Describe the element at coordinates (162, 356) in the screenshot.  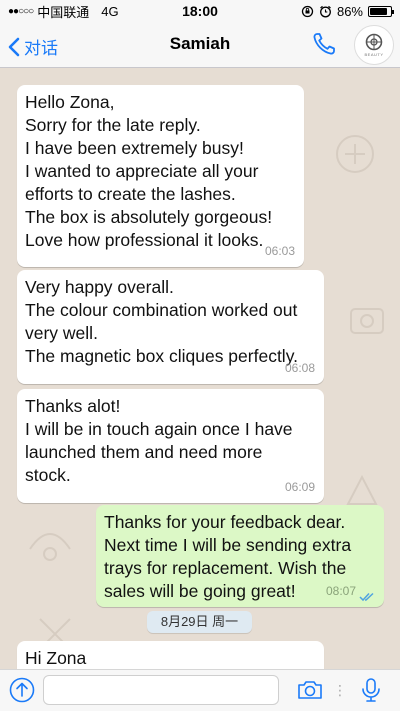
I see `message-line: The magnetic box cliques perfectly.` at that location.